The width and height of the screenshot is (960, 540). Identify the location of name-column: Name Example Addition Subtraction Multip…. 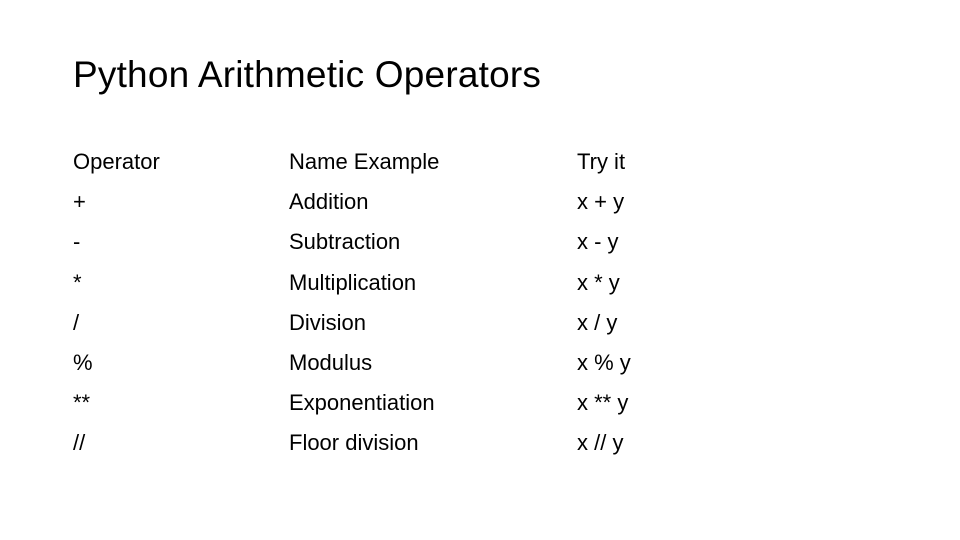
(364, 307).